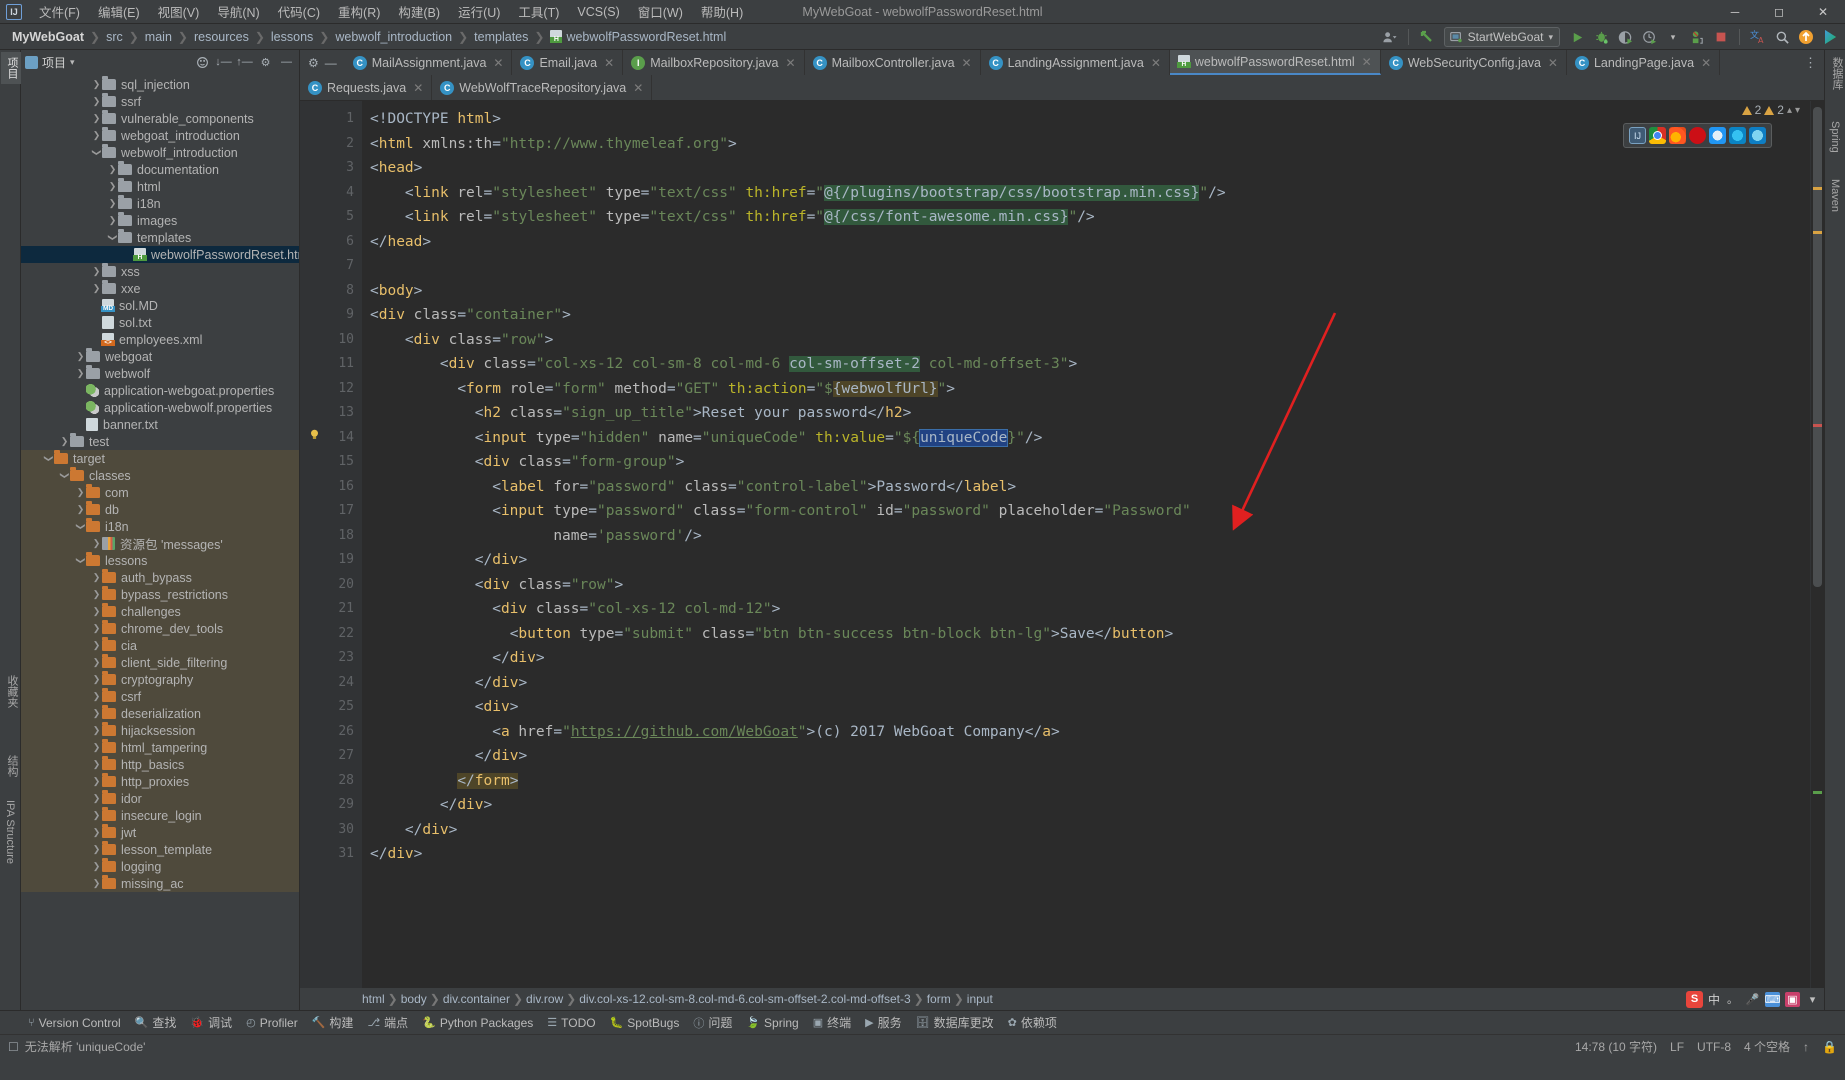 This screenshot has width=1845, height=1080. What do you see at coordinates (160, 118) in the screenshot?
I see `tree-item: ❯ vulnerable_components` at bounding box center [160, 118].